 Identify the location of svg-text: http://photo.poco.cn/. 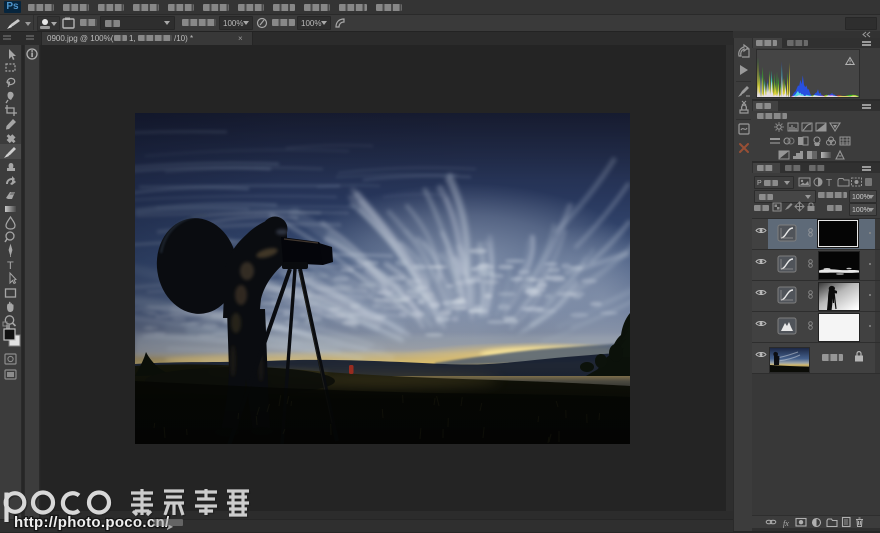
(92, 522).